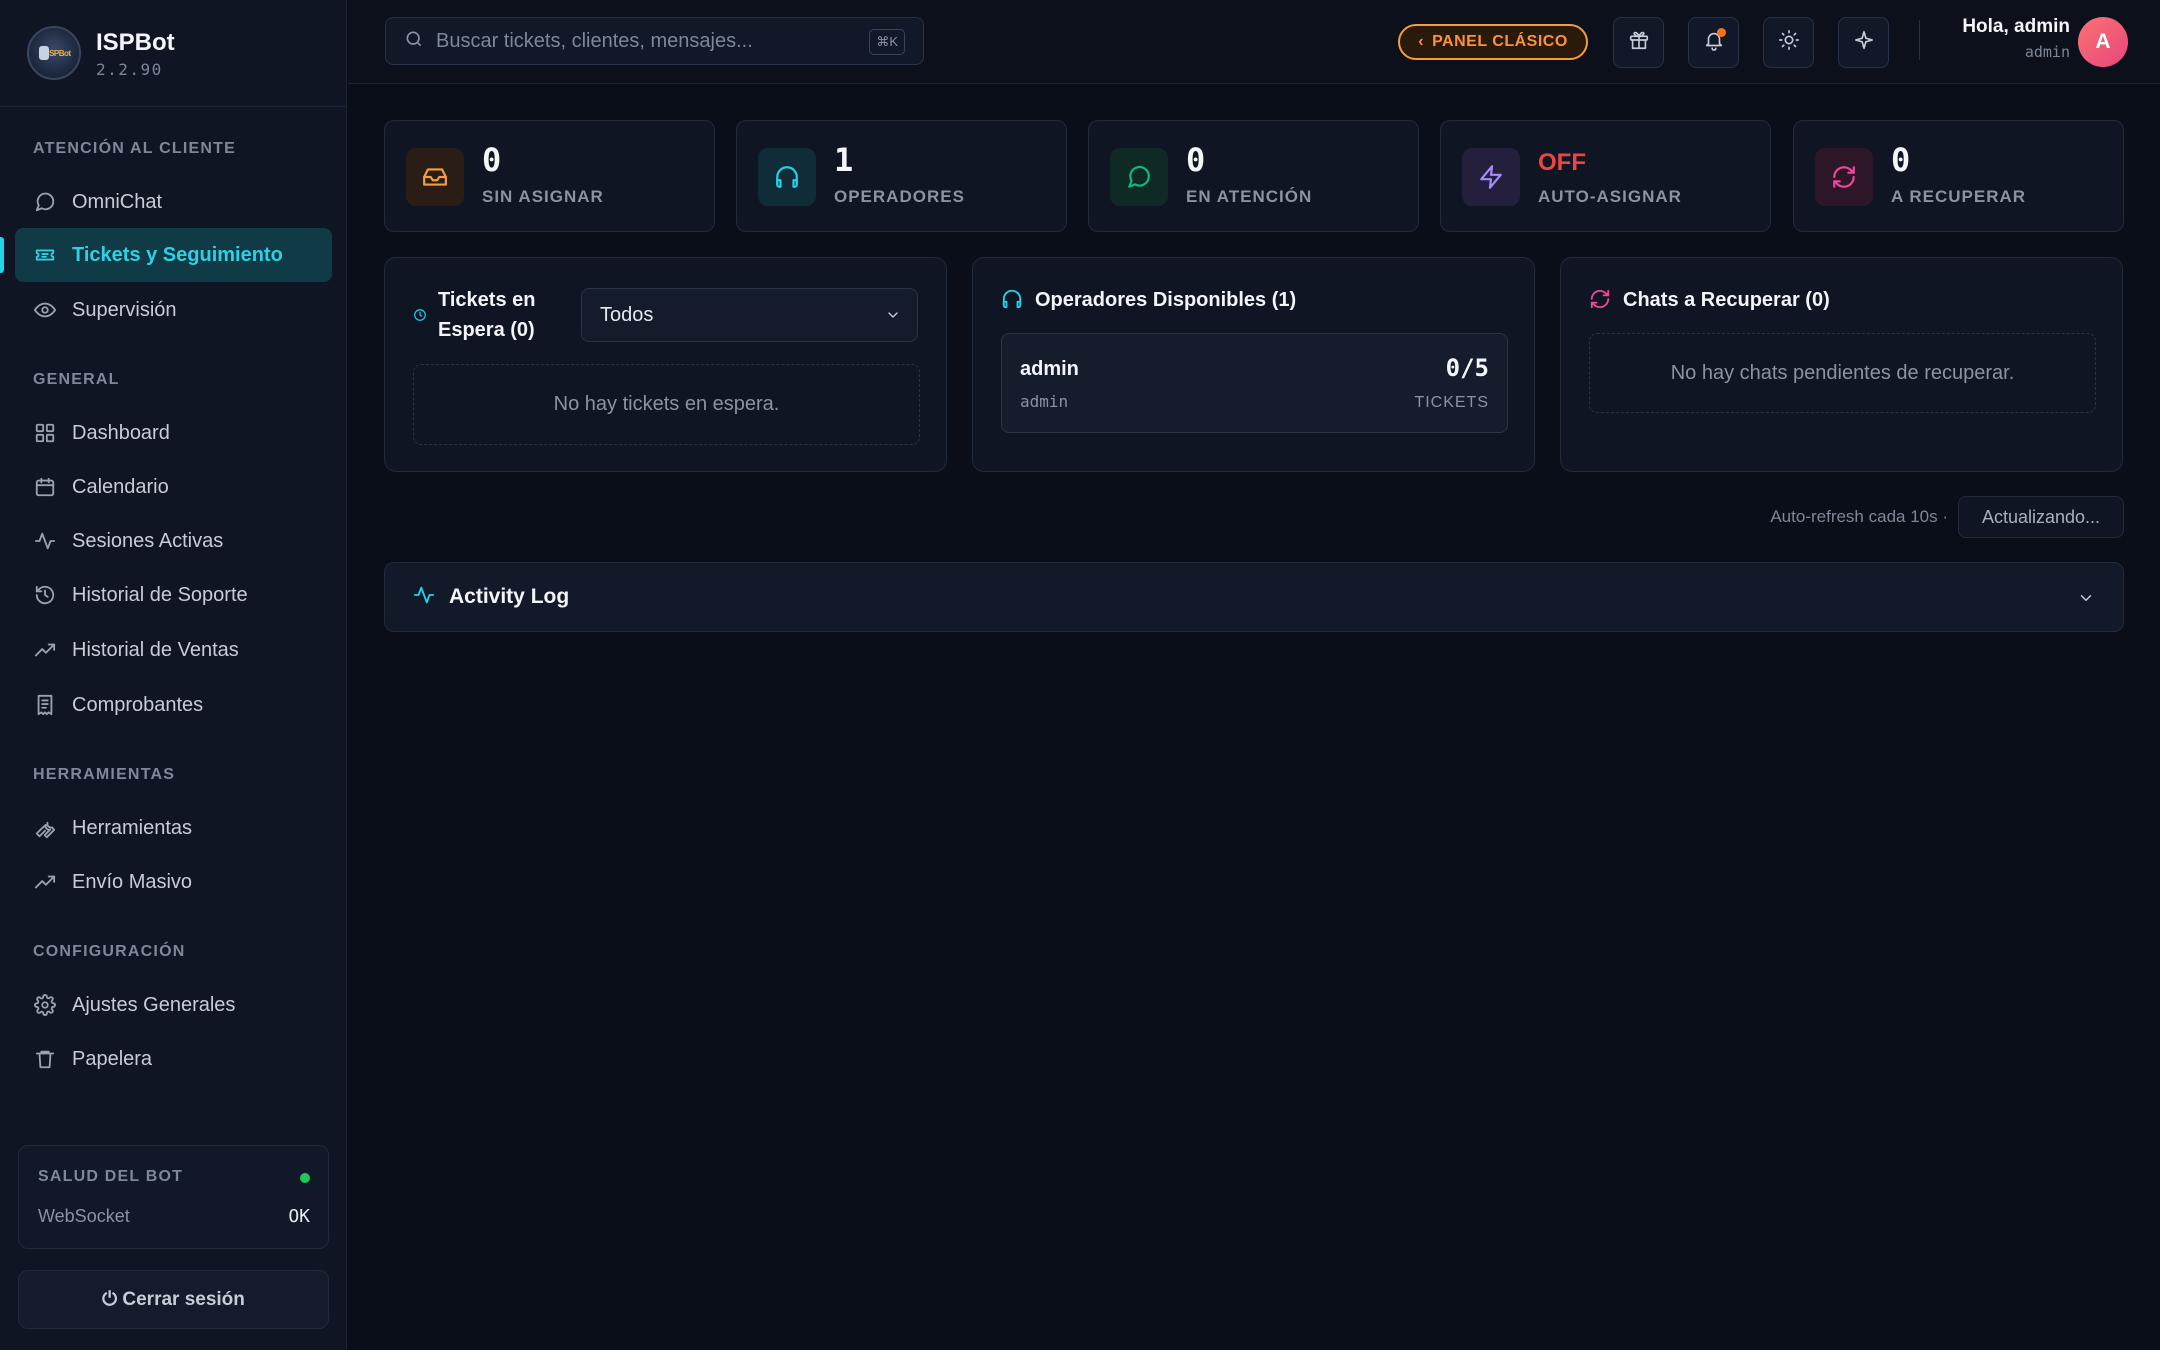 This screenshot has height=1350, width=2160. Describe the element at coordinates (59, 53) in the screenshot. I see `logo-text: ISPBot` at that location.